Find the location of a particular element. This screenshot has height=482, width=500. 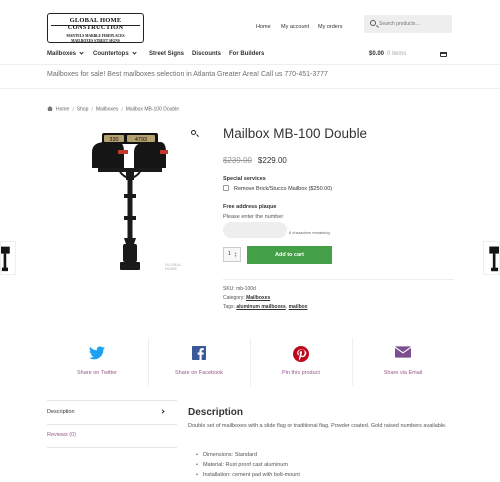

service-option: Remove Brick/Stucco Mailbox ($250.00) is located at coordinates (277, 188).